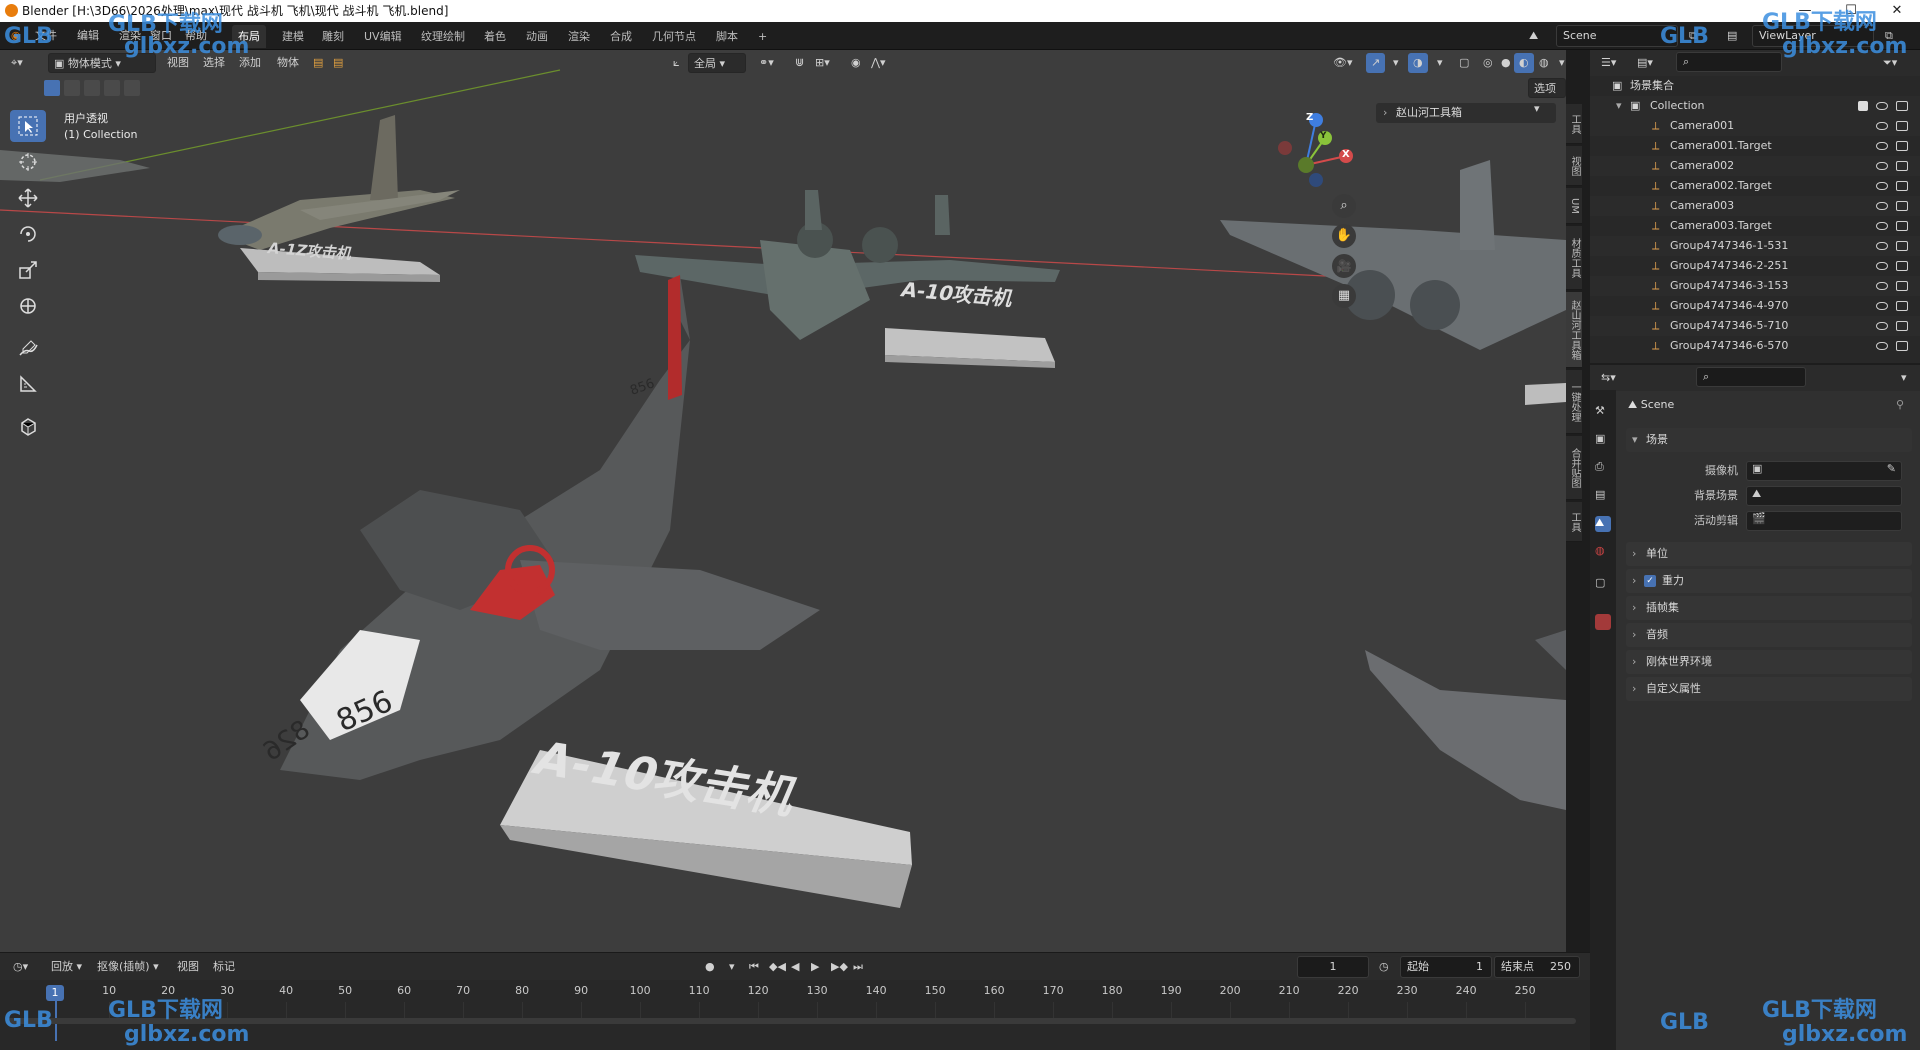 The width and height of the screenshot is (1920, 1050). I want to click on gizmo-toggle-icon: ↗, so click(1376, 63).